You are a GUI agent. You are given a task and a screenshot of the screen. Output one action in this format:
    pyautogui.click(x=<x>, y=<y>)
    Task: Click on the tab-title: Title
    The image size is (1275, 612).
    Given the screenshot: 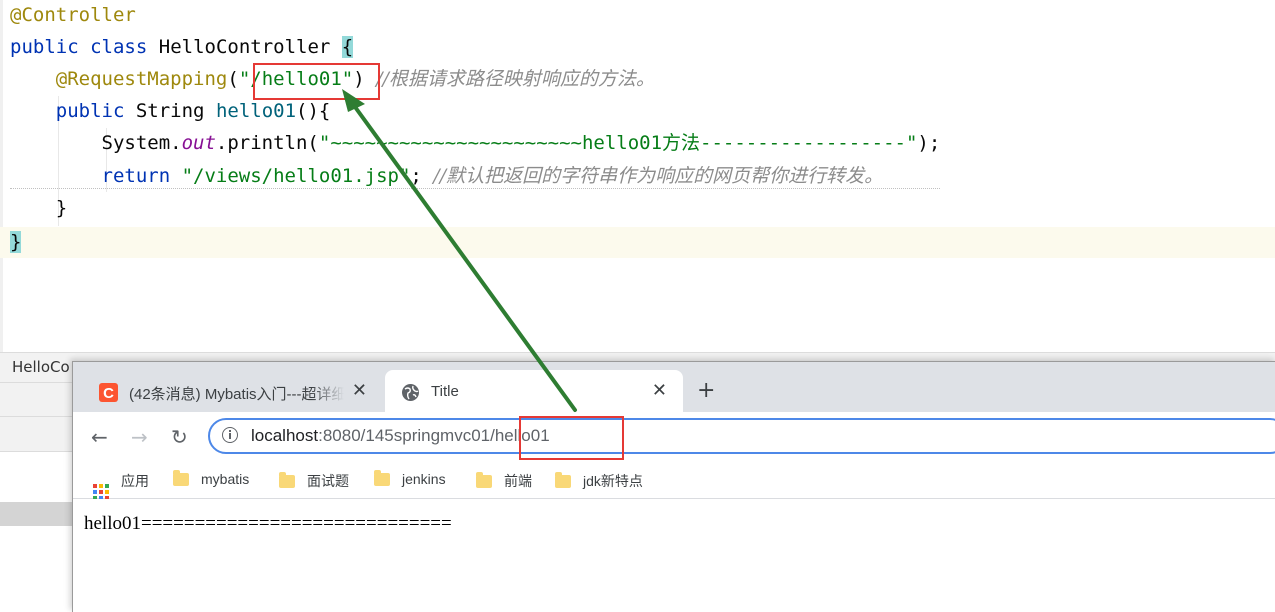 What is the action you would take?
    pyautogui.click(x=445, y=391)
    